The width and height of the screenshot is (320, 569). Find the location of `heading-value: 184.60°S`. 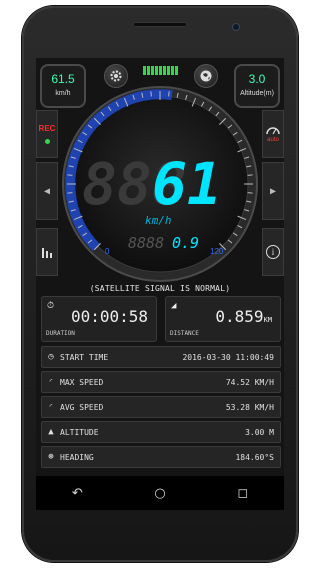

heading-value: 184.60°S is located at coordinates (254, 457).